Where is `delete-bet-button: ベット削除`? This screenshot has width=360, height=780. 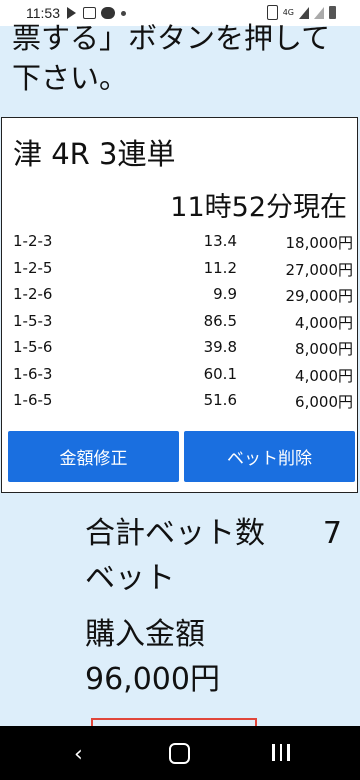 delete-bet-button: ベット削除 is located at coordinates (269, 456).